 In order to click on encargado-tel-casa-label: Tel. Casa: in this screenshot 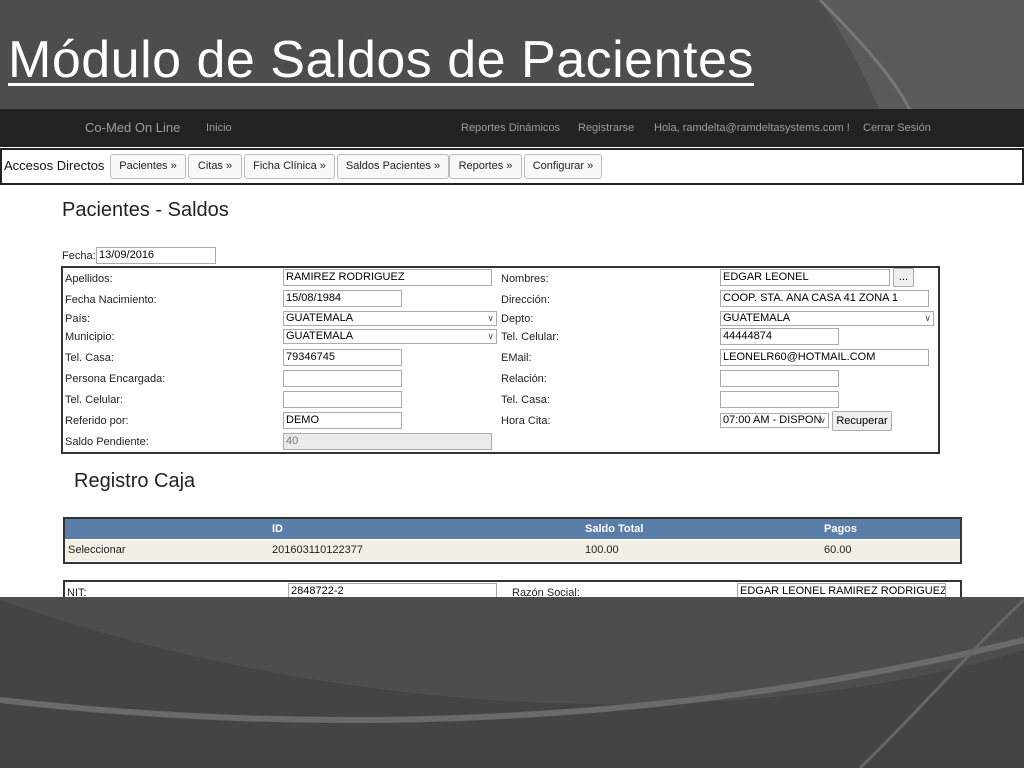, I will do `click(525, 400)`.